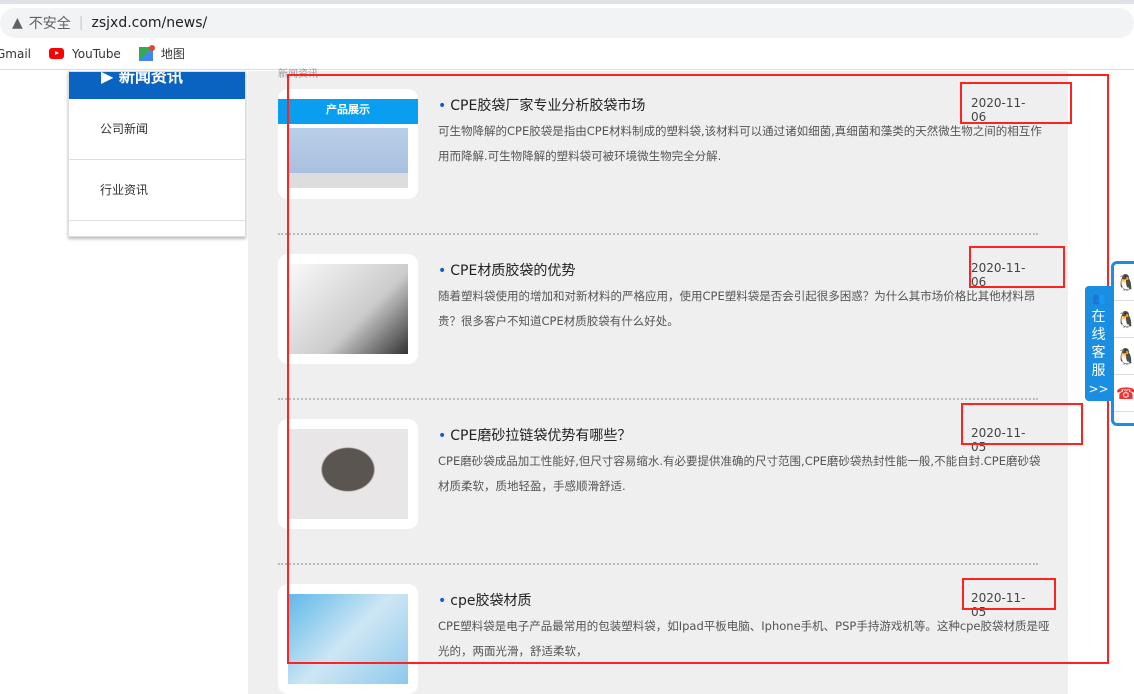 The width and height of the screenshot is (1134, 694). I want to click on news-title: • CPE磨砂拉链袋优势有哪些？, so click(534, 435).